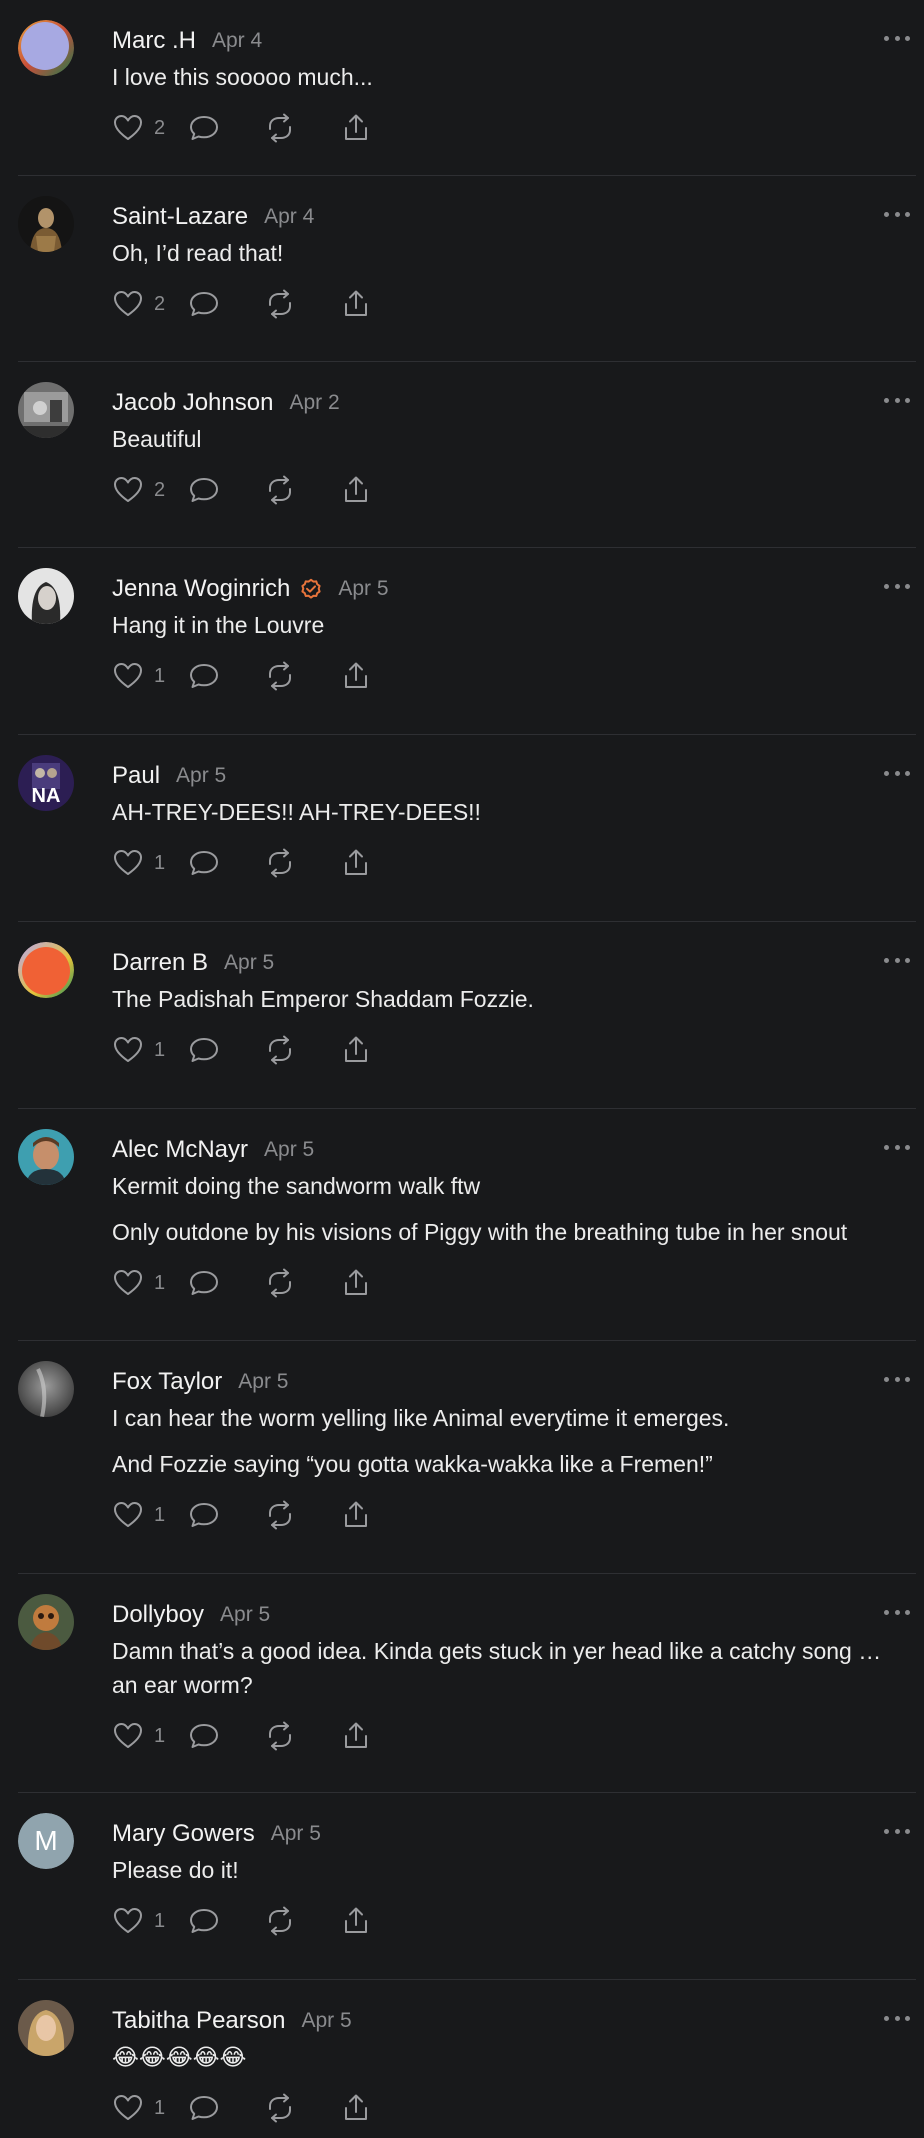 This screenshot has width=924, height=2138. I want to click on avatar: M, so click(46, 1841).